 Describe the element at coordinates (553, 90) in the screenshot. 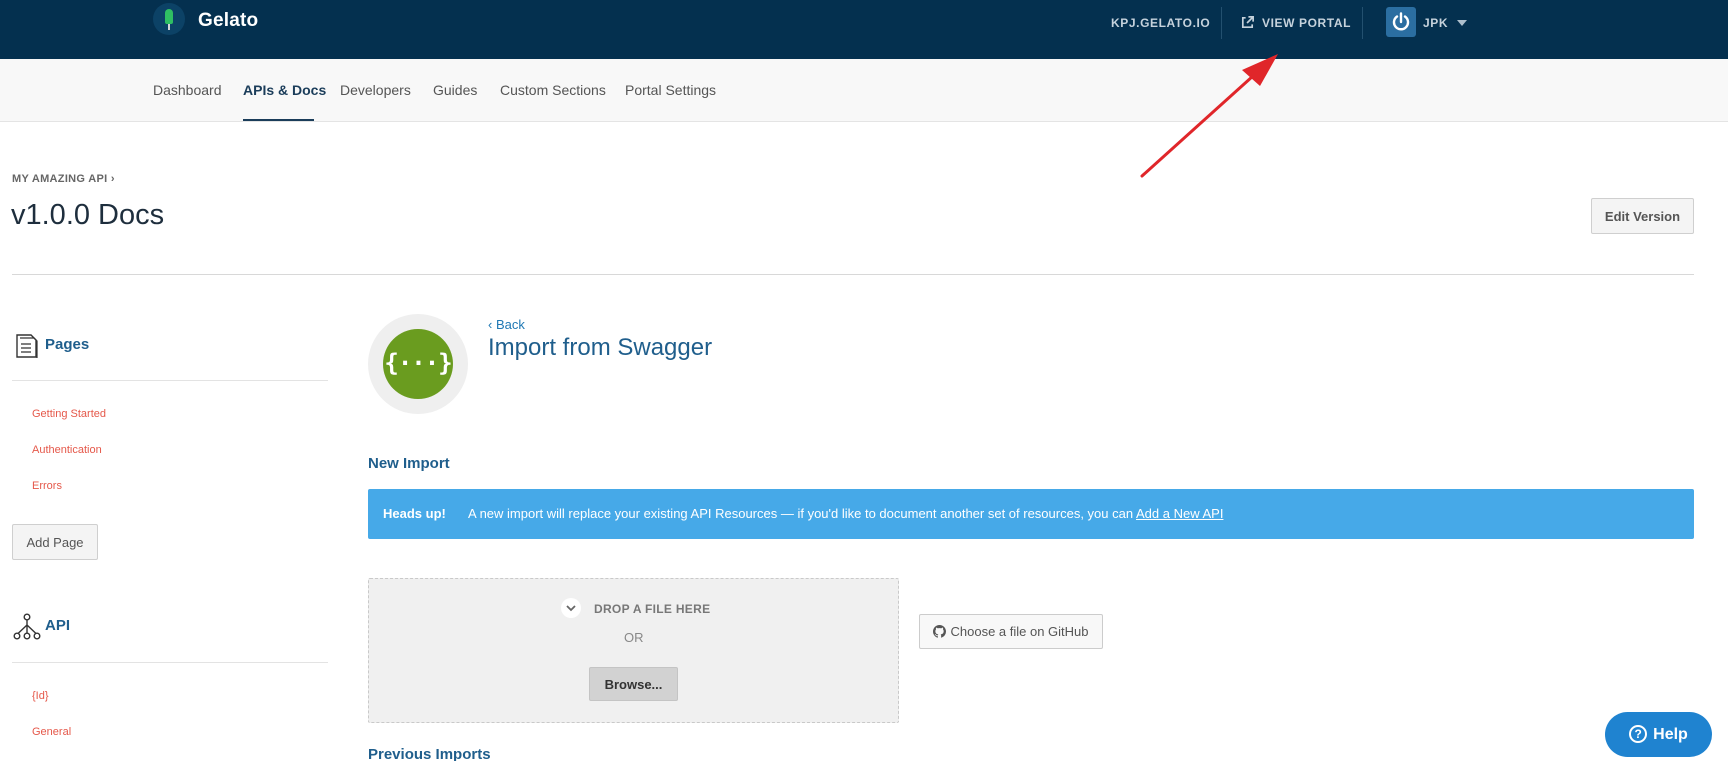

I see `tab-custom-sections: Custom Sections` at that location.